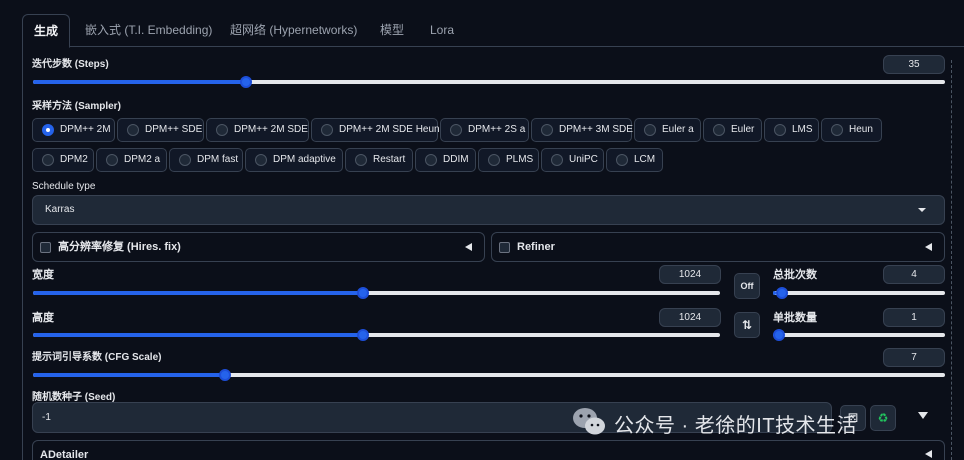  Describe the element at coordinates (376, 335) in the screenshot. I see `height-slider` at that location.